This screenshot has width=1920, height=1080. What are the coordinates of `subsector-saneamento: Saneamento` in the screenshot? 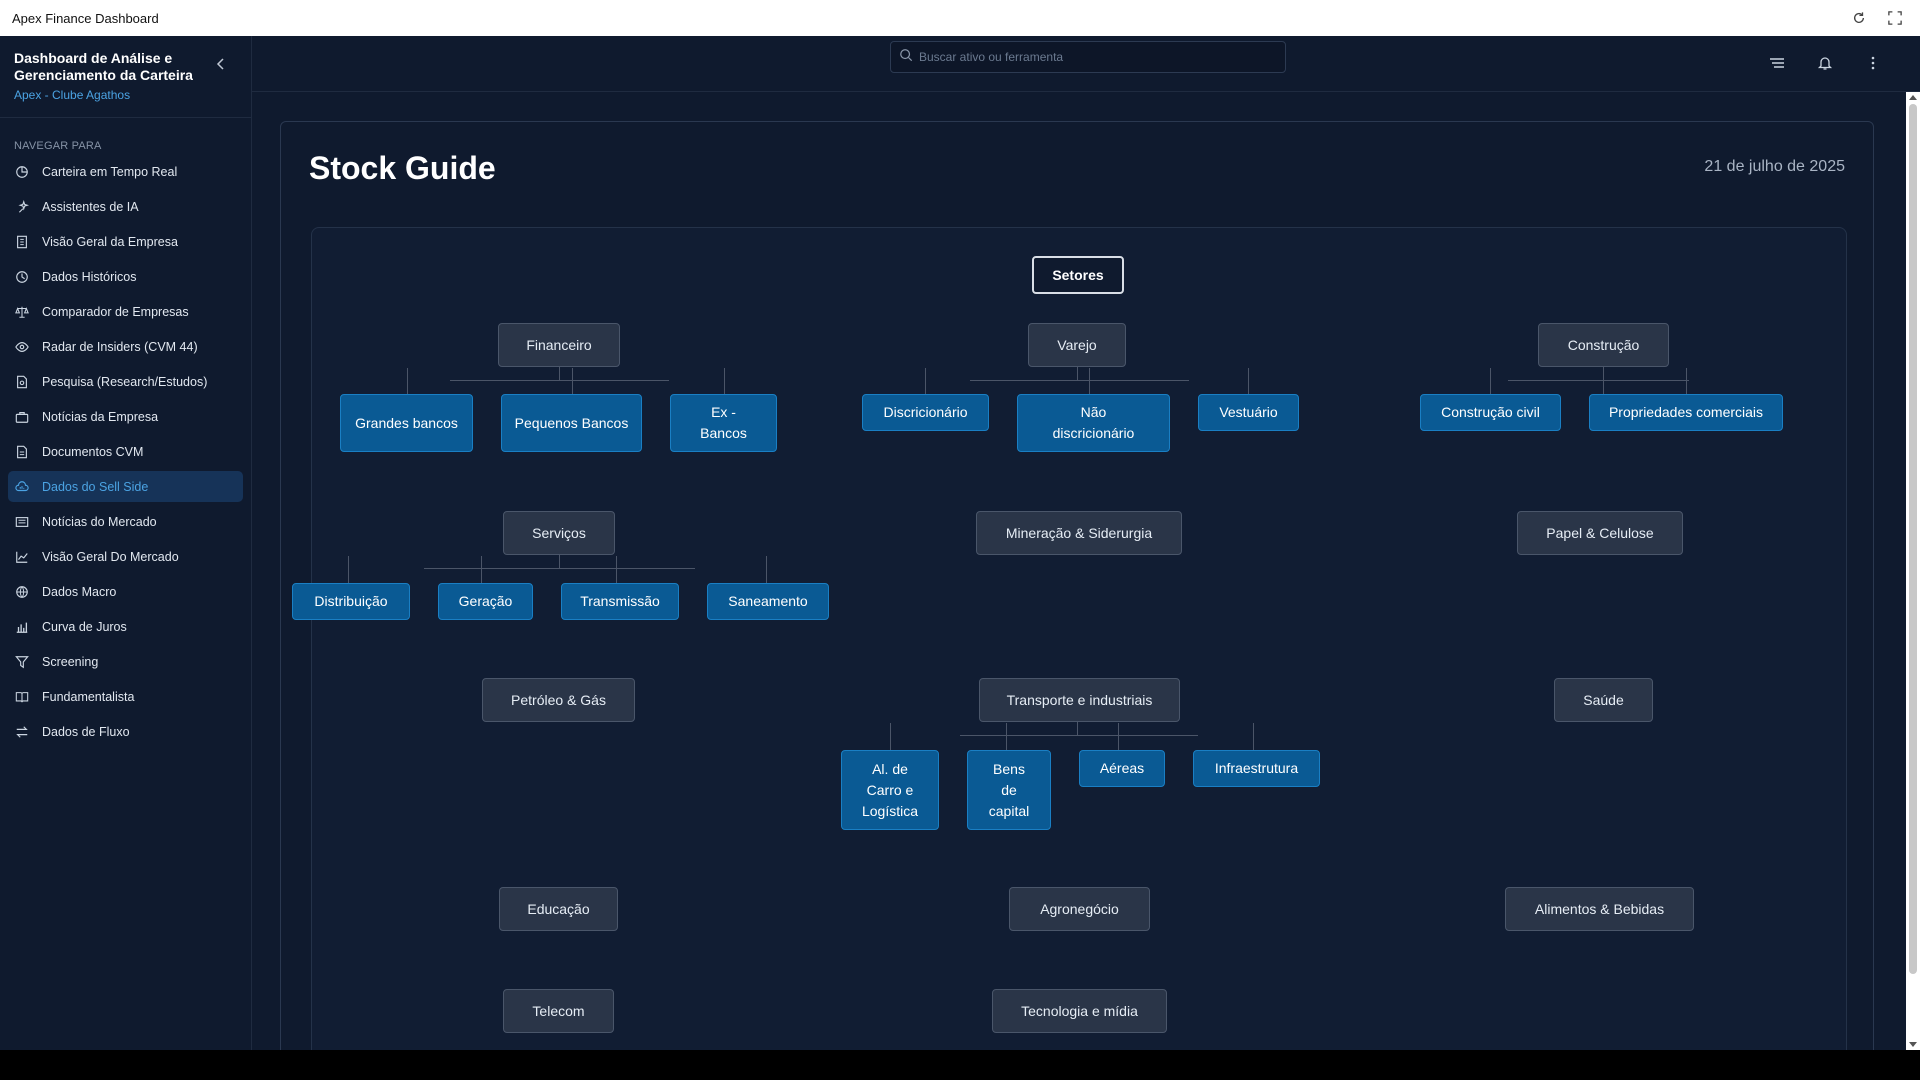 It's located at (768, 601).